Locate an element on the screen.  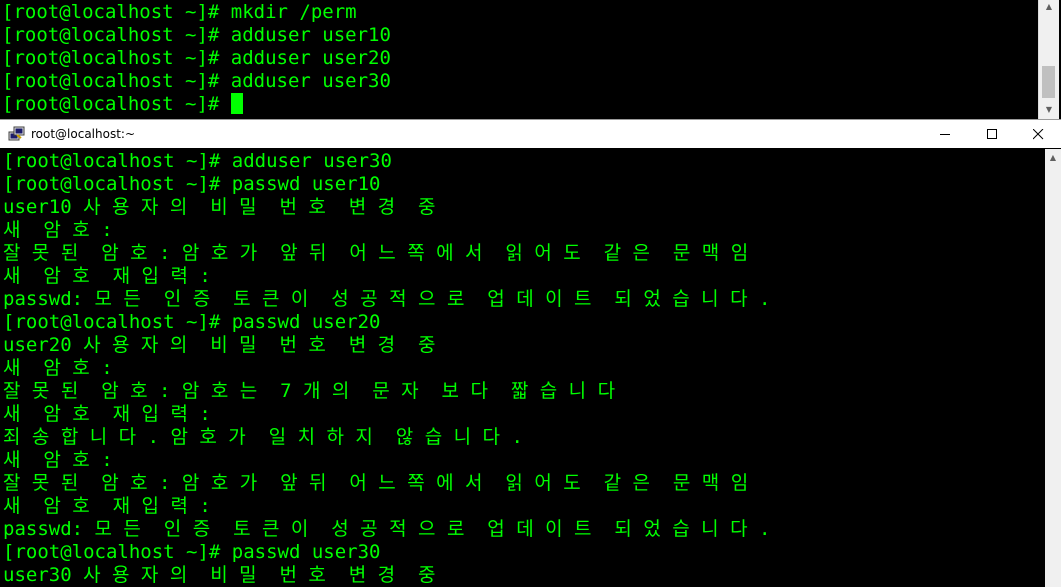
close-icon is located at coordinates (1038, 134).